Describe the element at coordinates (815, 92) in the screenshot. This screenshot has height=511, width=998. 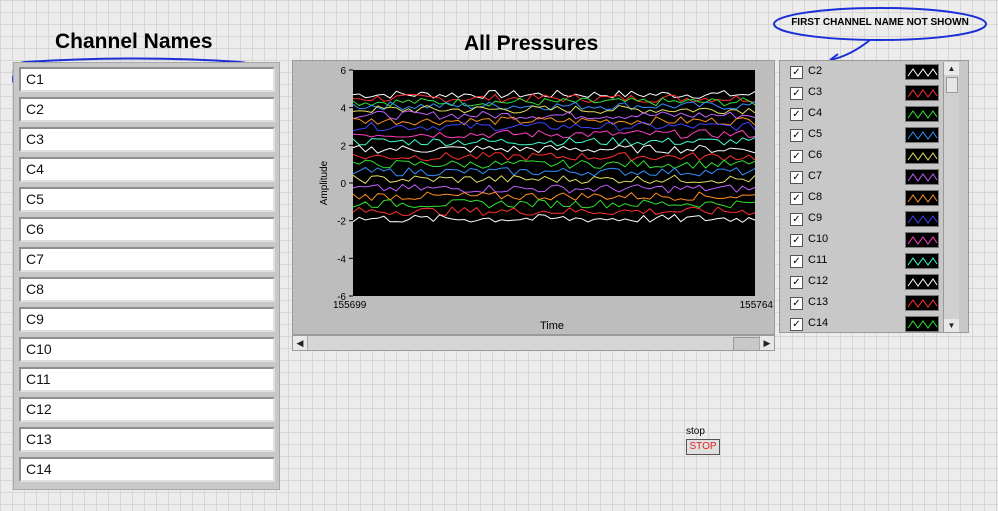
I see `legend-label: C3` at that location.